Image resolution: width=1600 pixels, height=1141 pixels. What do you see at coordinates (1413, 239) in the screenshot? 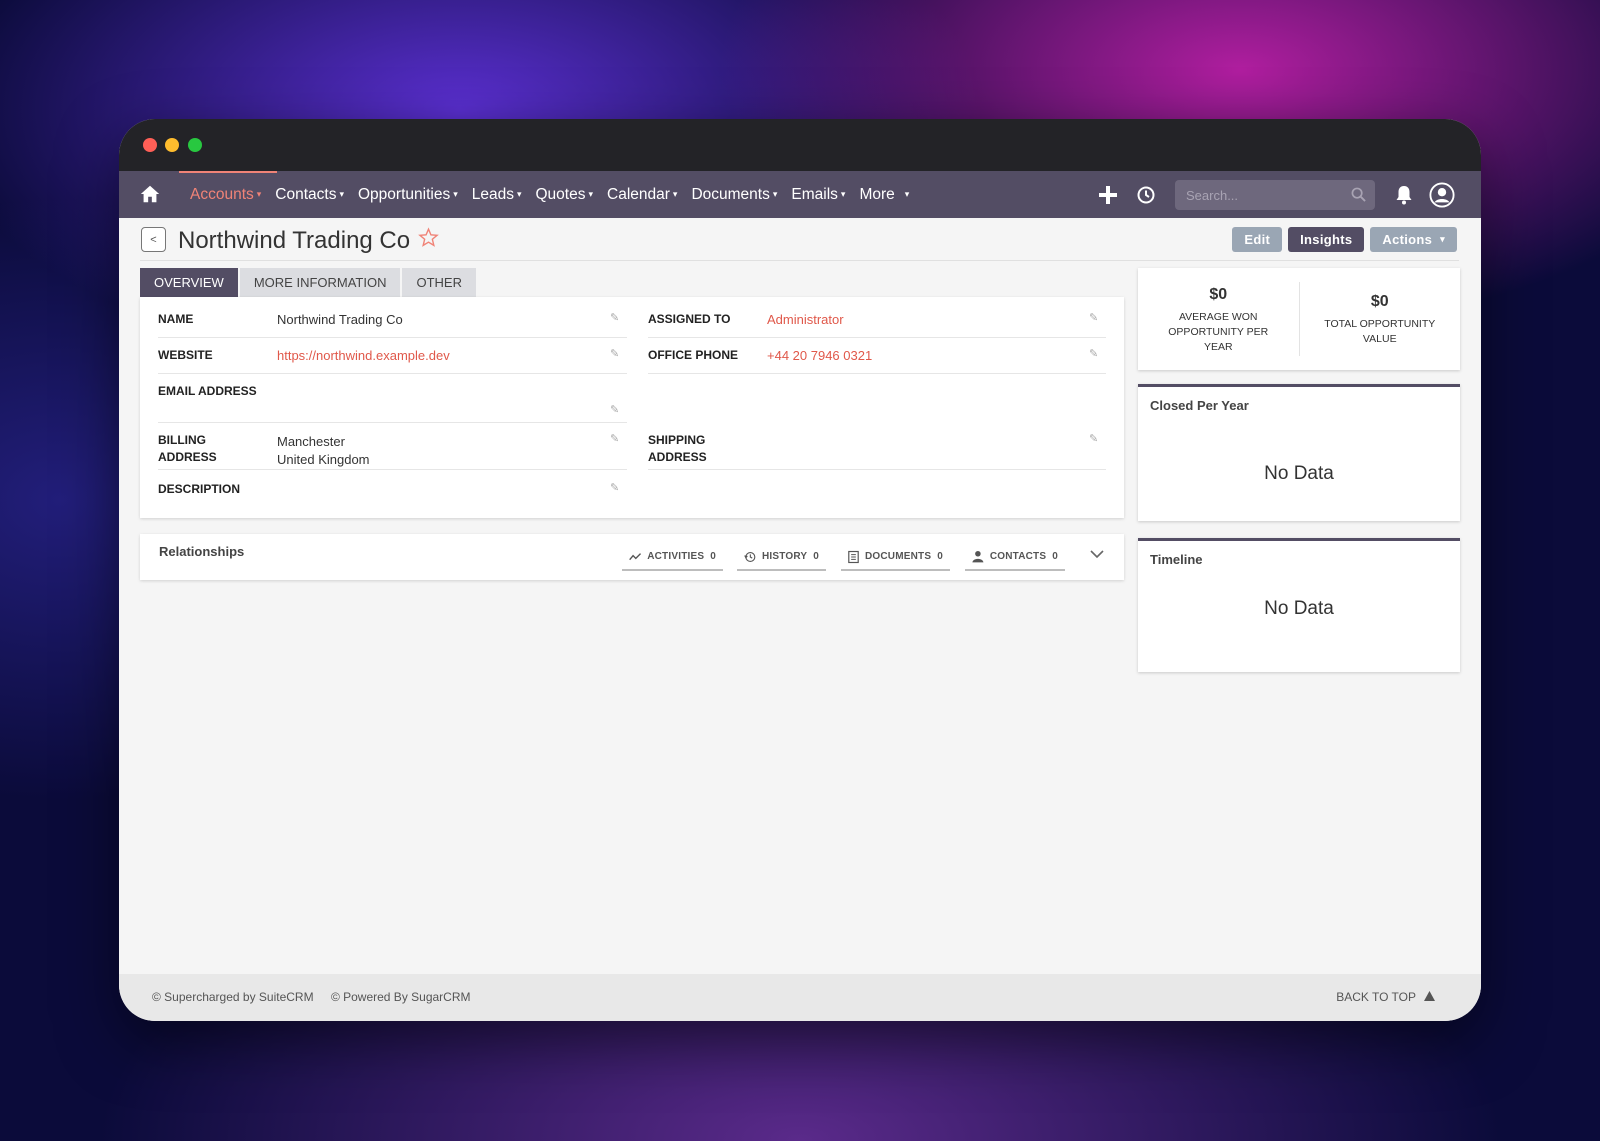
I see `actions-button: Actions ▾` at bounding box center [1413, 239].